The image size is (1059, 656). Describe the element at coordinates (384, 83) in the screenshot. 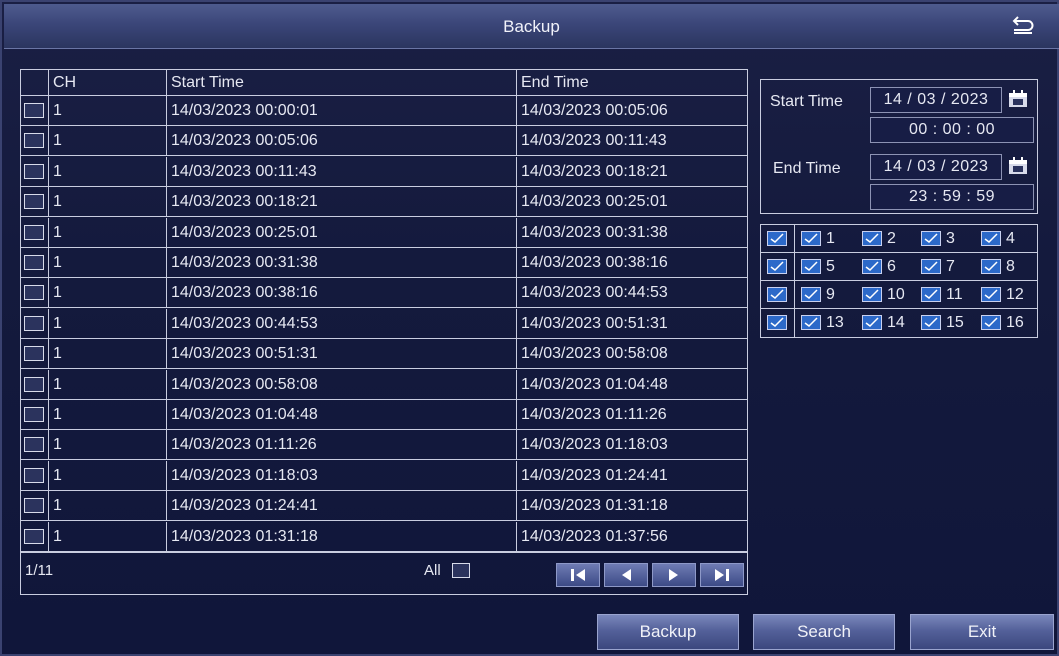

I see `table-header: CH Start Time End Time` at that location.